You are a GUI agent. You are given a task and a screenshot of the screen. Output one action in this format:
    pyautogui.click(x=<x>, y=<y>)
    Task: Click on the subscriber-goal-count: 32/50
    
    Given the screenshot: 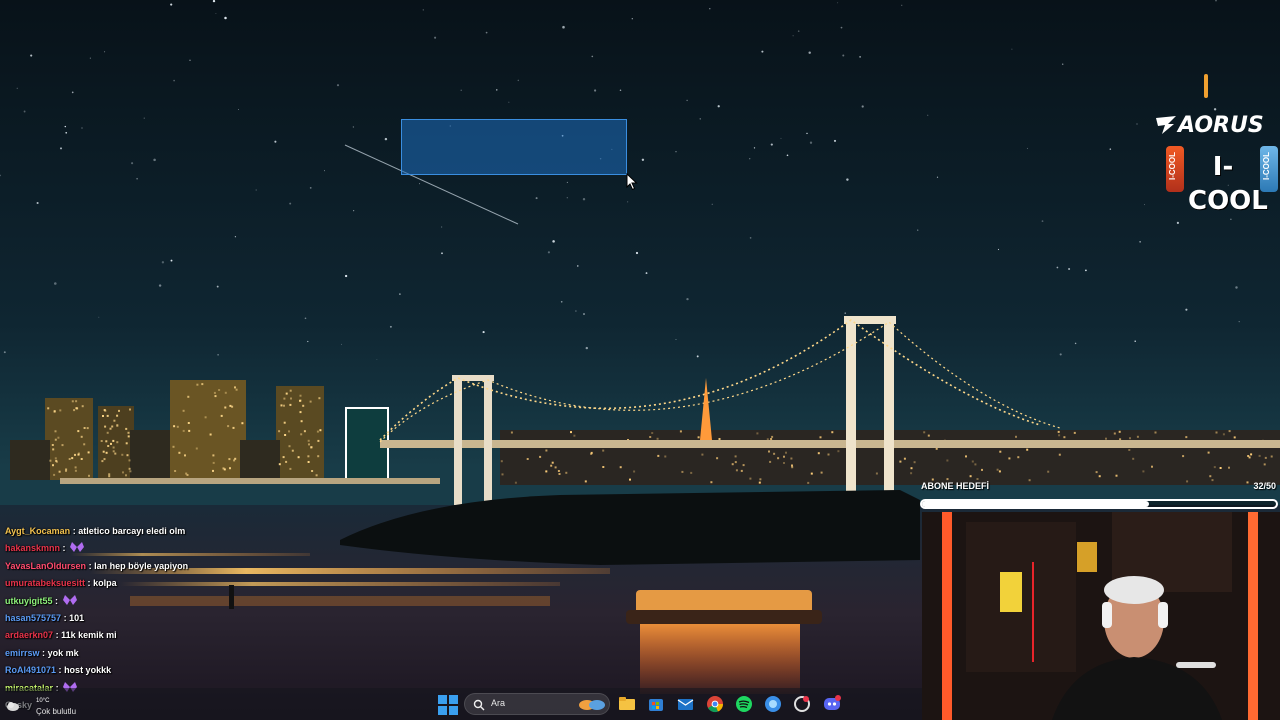 What is the action you would take?
    pyautogui.click(x=1264, y=486)
    